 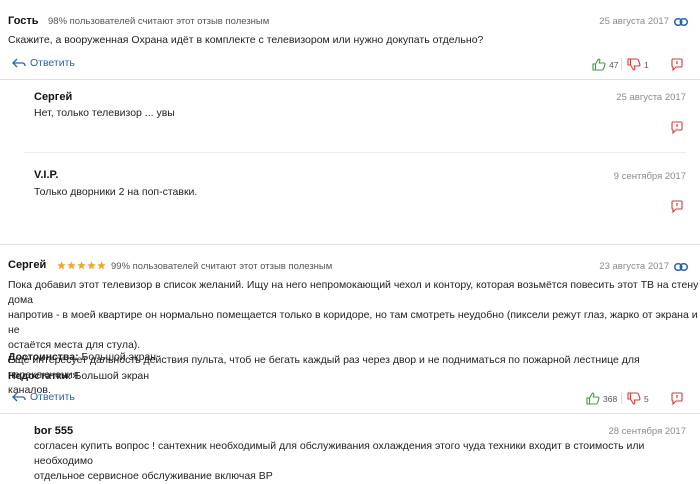 What do you see at coordinates (601, 398) in the screenshot?
I see `like-button: 368` at bounding box center [601, 398].